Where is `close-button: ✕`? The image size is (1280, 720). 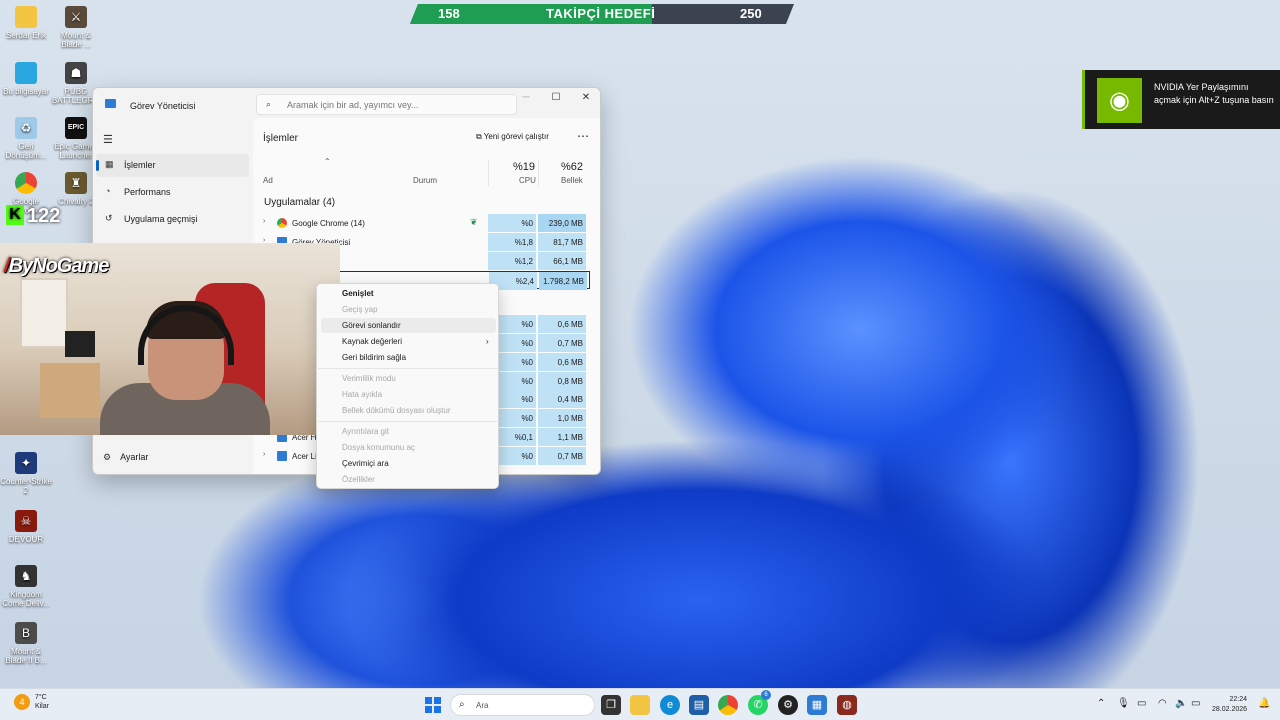 close-button: ✕ is located at coordinates (585, 100).